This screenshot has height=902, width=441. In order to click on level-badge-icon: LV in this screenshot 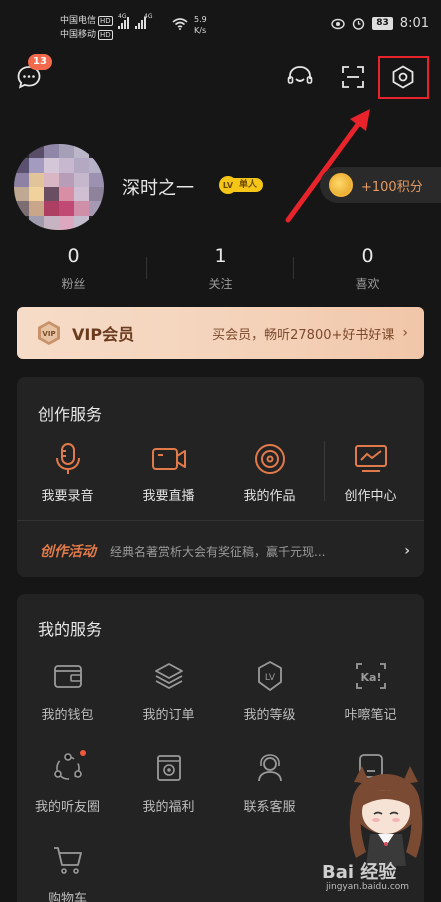, I will do `click(269, 676)`.